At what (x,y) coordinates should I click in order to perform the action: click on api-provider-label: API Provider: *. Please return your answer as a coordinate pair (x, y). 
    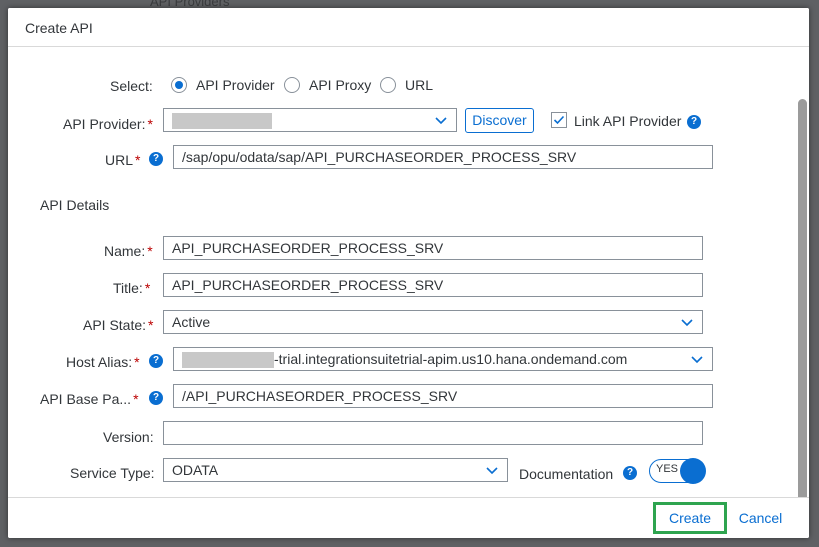
    Looking at the image, I should click on (108, 124).